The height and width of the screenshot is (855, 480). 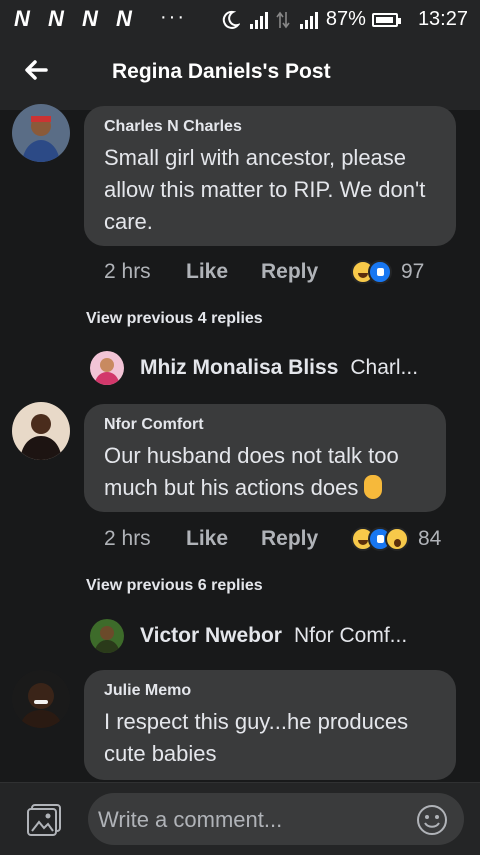 I want to click on clock: 13:27, so click(x=442, y=19).